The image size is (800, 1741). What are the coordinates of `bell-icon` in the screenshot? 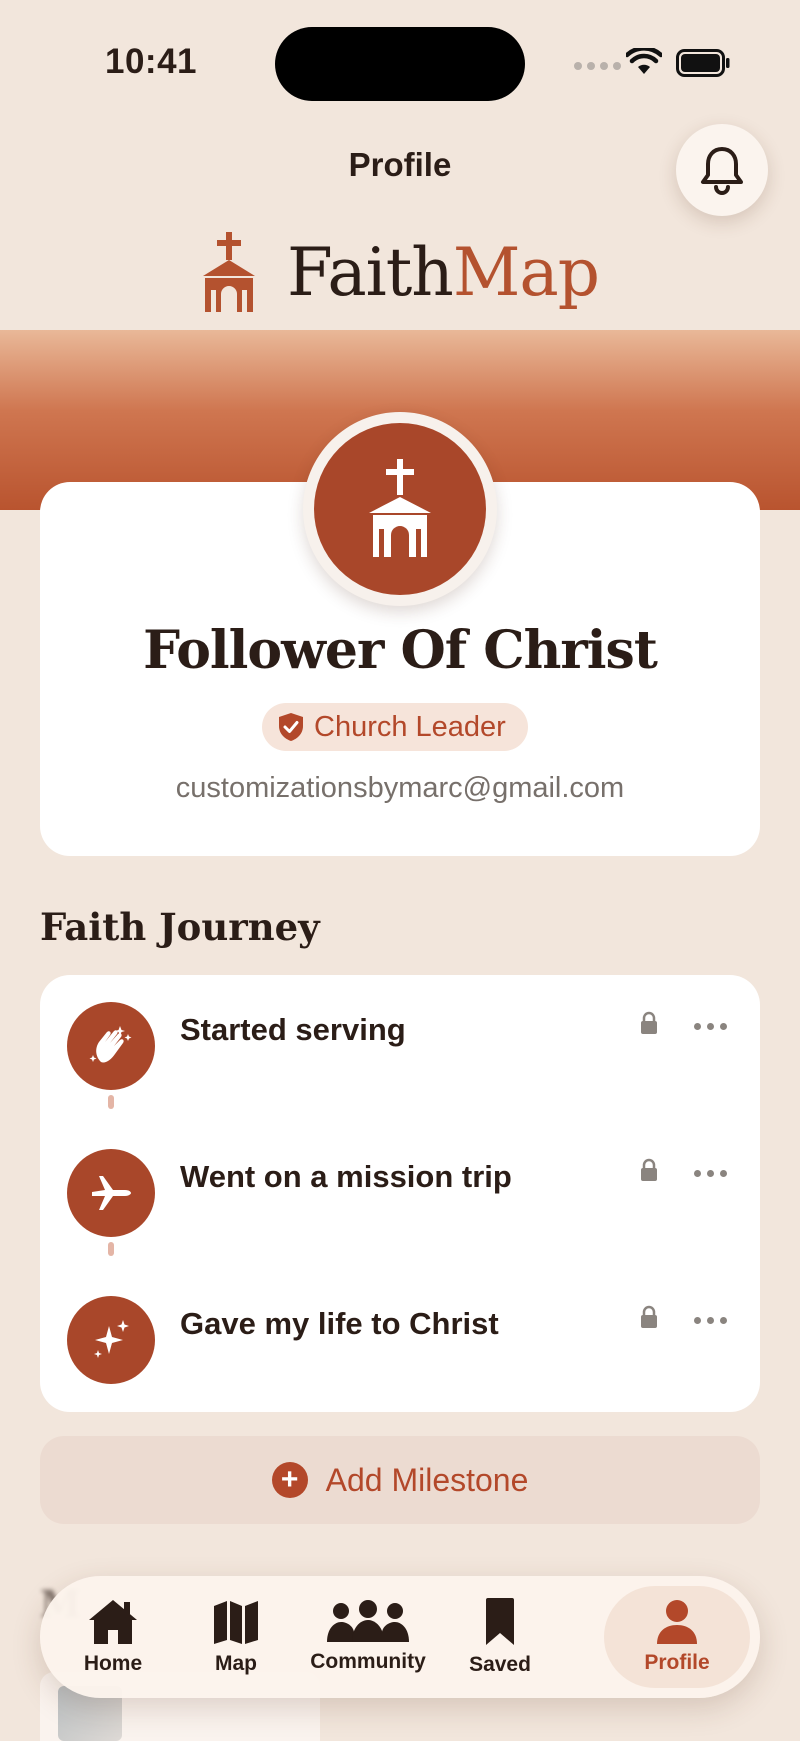 It's located at (722, 171).